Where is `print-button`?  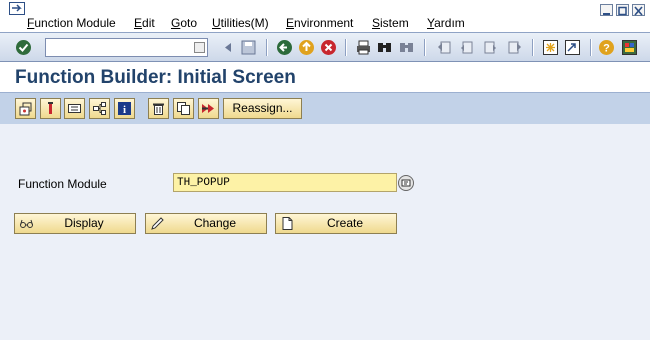 print-button is located at coordinates (363, 47).